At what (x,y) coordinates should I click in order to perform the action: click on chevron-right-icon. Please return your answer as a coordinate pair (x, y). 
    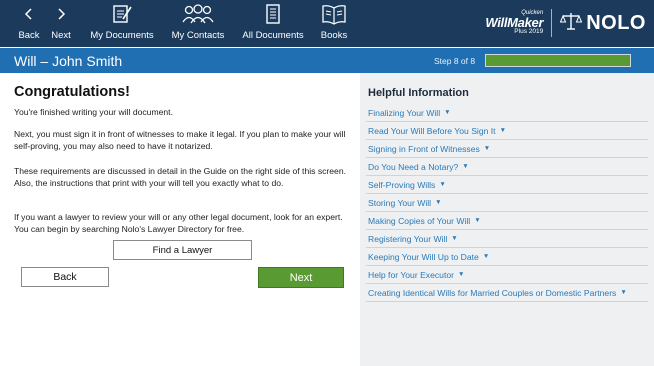
    Looking at the image, I should click on (61, 14).